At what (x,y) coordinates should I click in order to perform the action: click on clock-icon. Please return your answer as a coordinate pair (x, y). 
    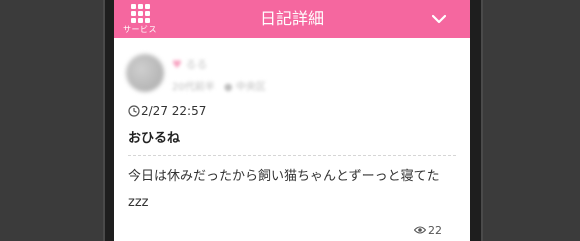
    Looking at the image, I should click on (134, 111).